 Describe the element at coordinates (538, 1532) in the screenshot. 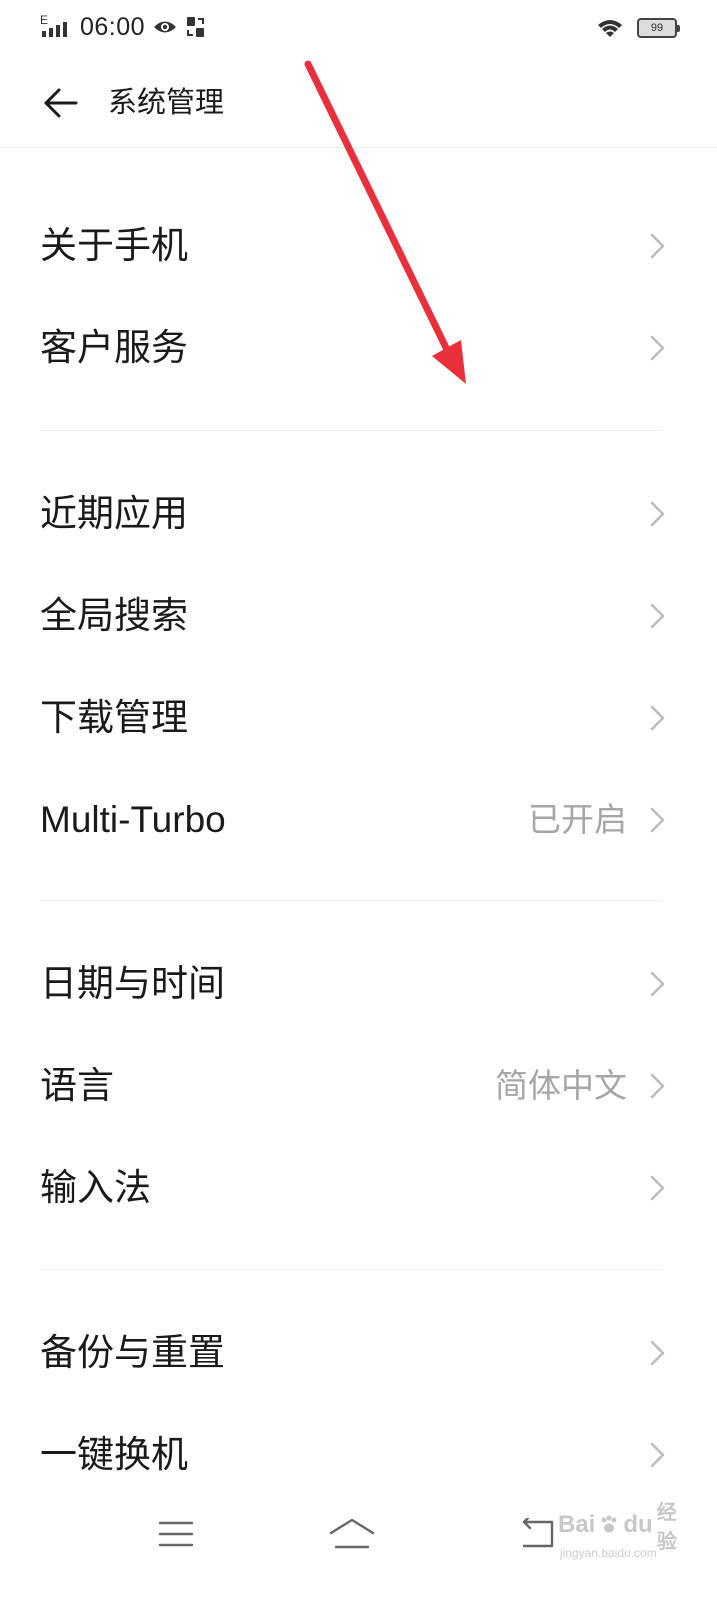

I see `back-icon` at that location.